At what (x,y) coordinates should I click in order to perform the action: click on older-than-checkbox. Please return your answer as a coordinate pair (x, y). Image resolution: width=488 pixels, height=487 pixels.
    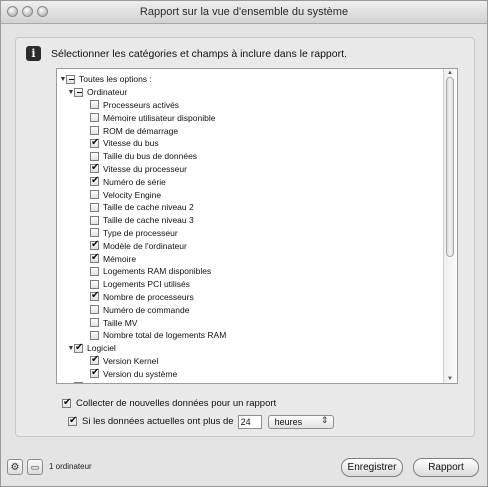
    Looking at the image, I should click on (72, 420).